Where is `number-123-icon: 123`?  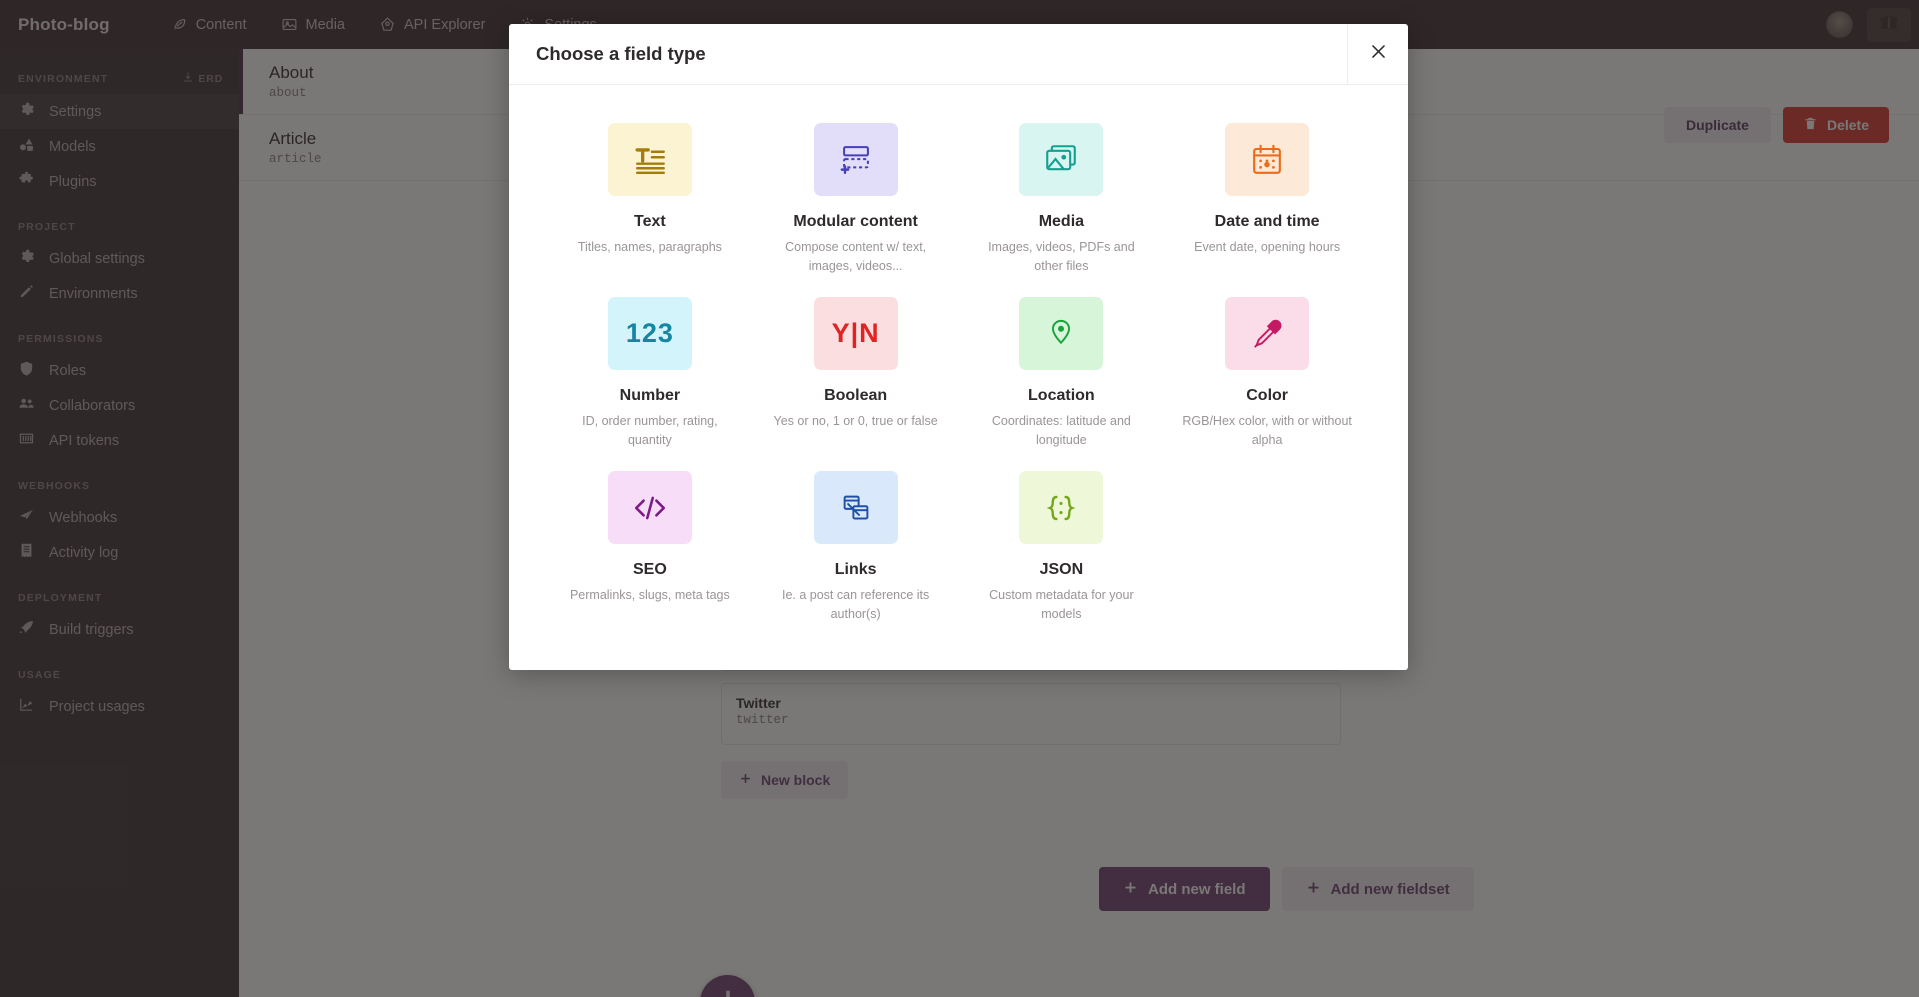 number-123-icon: 123 is located at coordinates (649, 333).